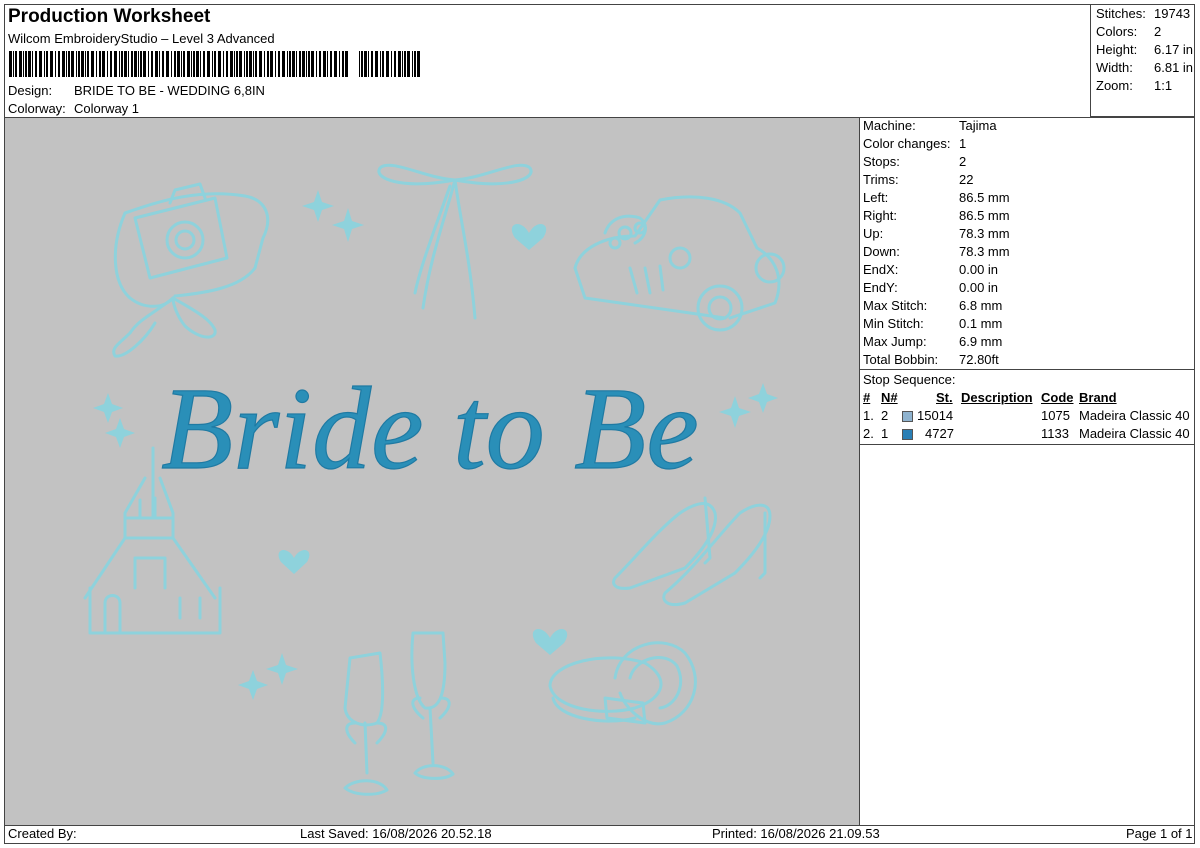 The height and width of the screenshot is (848, 1200). I want to click on property-label: Max Jump:, so click(895, 341).